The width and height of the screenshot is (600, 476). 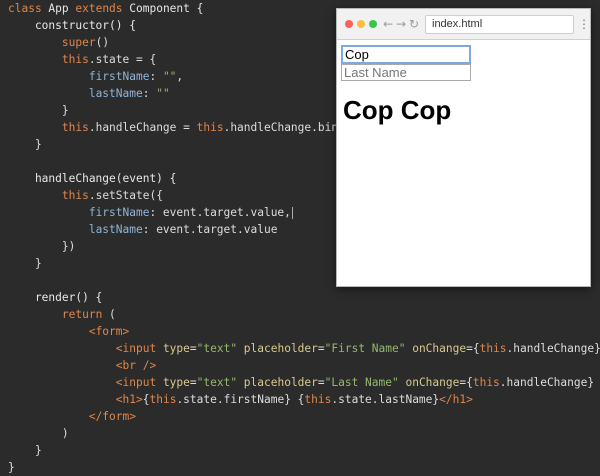 What do you see at coordinates (62, 314) in the screenshot?
I see `code-line: return (` at bounding box center [62, 314].